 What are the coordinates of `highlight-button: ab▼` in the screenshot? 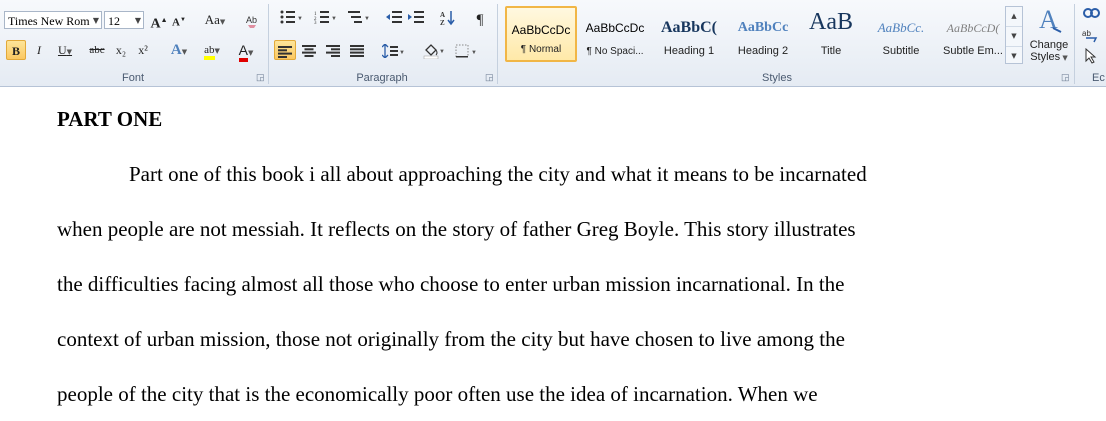 It's located at (212, 50).